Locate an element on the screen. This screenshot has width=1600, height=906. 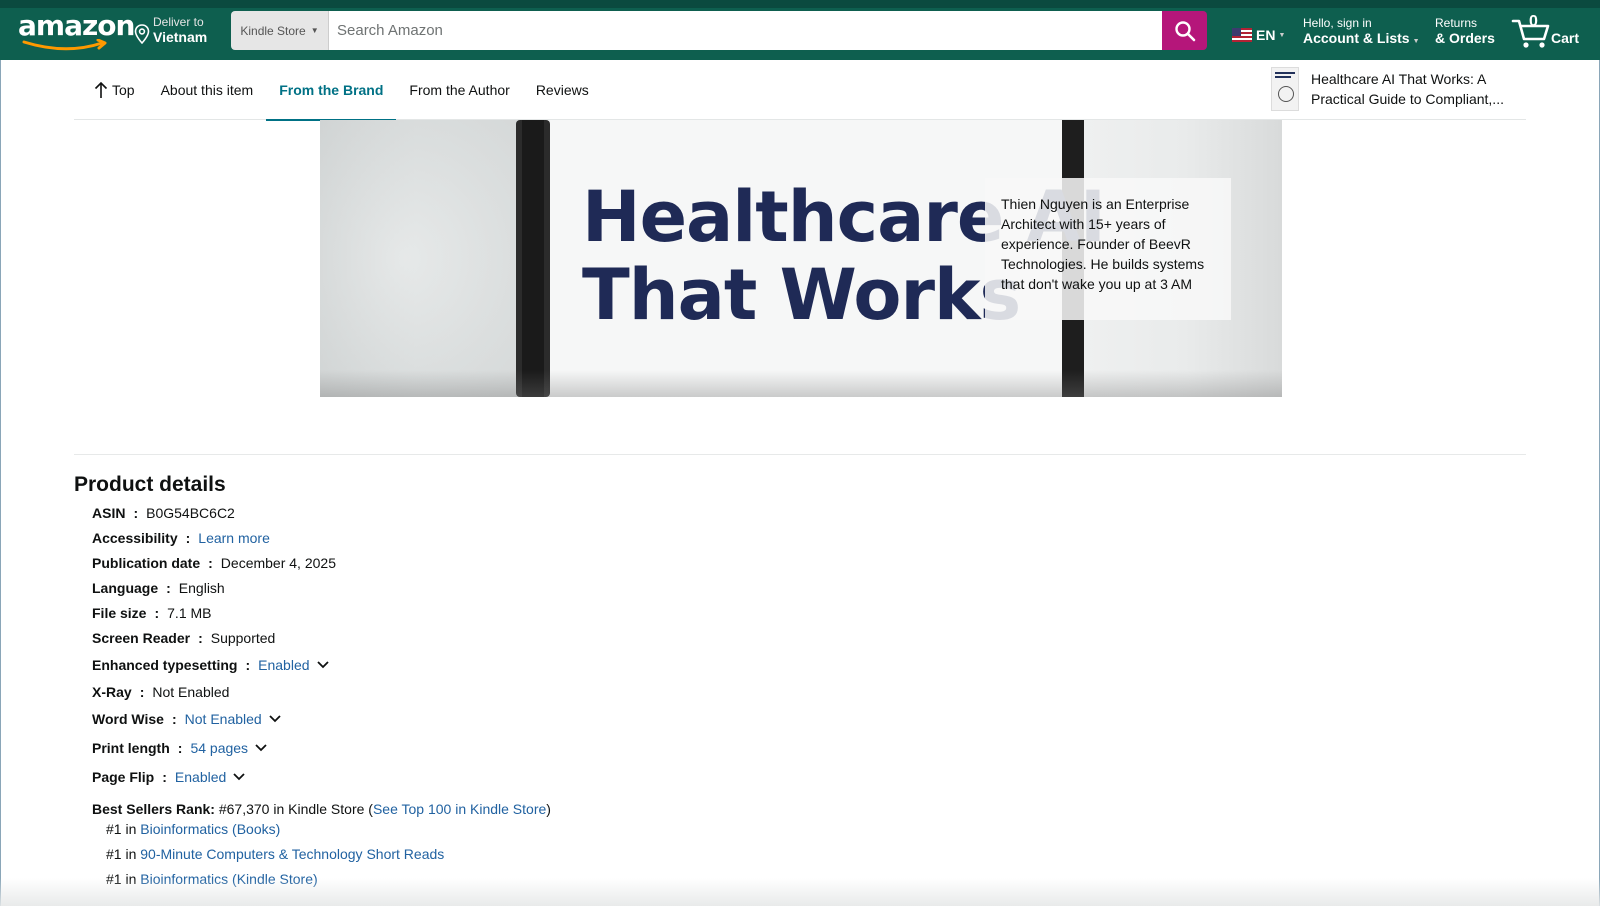
detail-key: Page Flip is located at coordinates (123, 777).